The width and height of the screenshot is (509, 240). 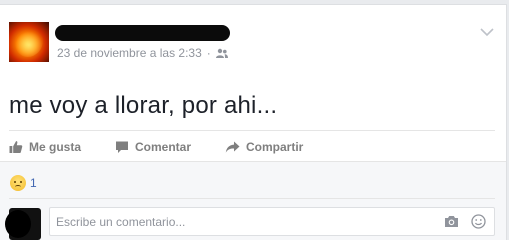 I want to click on post-meta: 23 de noviembre a las 2:33 ·, so click(x=142, y=53).